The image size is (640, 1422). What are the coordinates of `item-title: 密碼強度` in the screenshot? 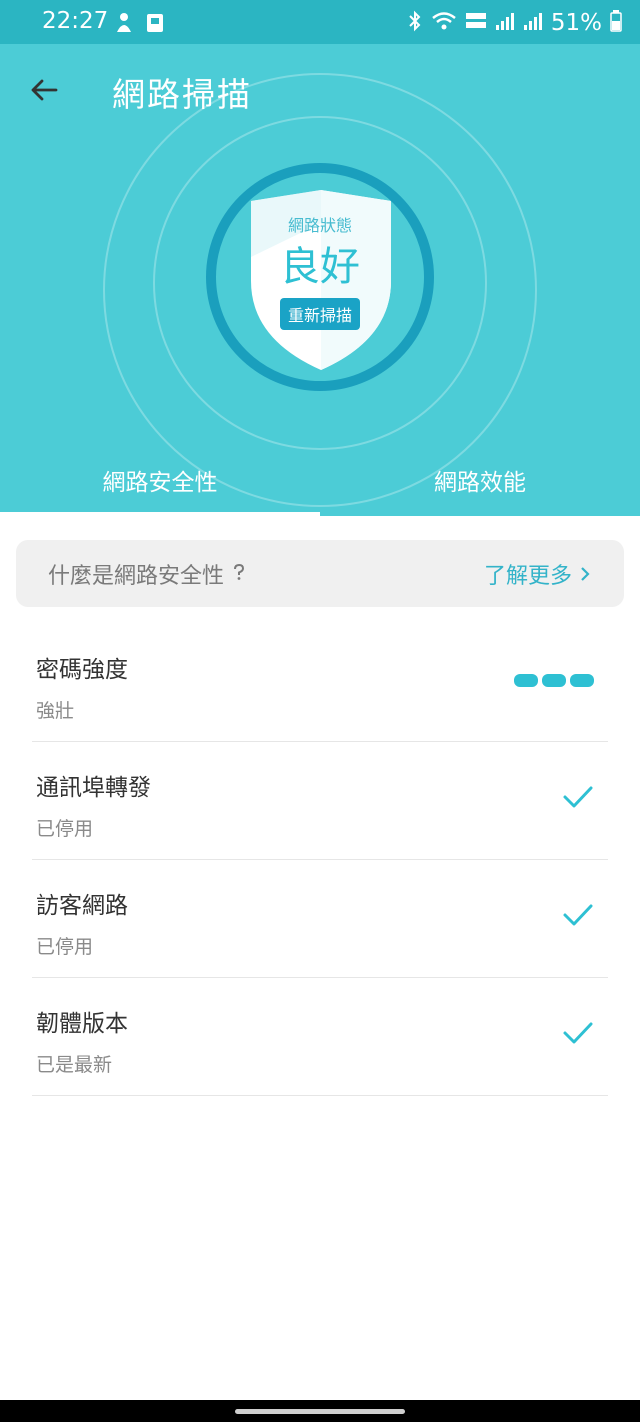 It's located at (82, 670).